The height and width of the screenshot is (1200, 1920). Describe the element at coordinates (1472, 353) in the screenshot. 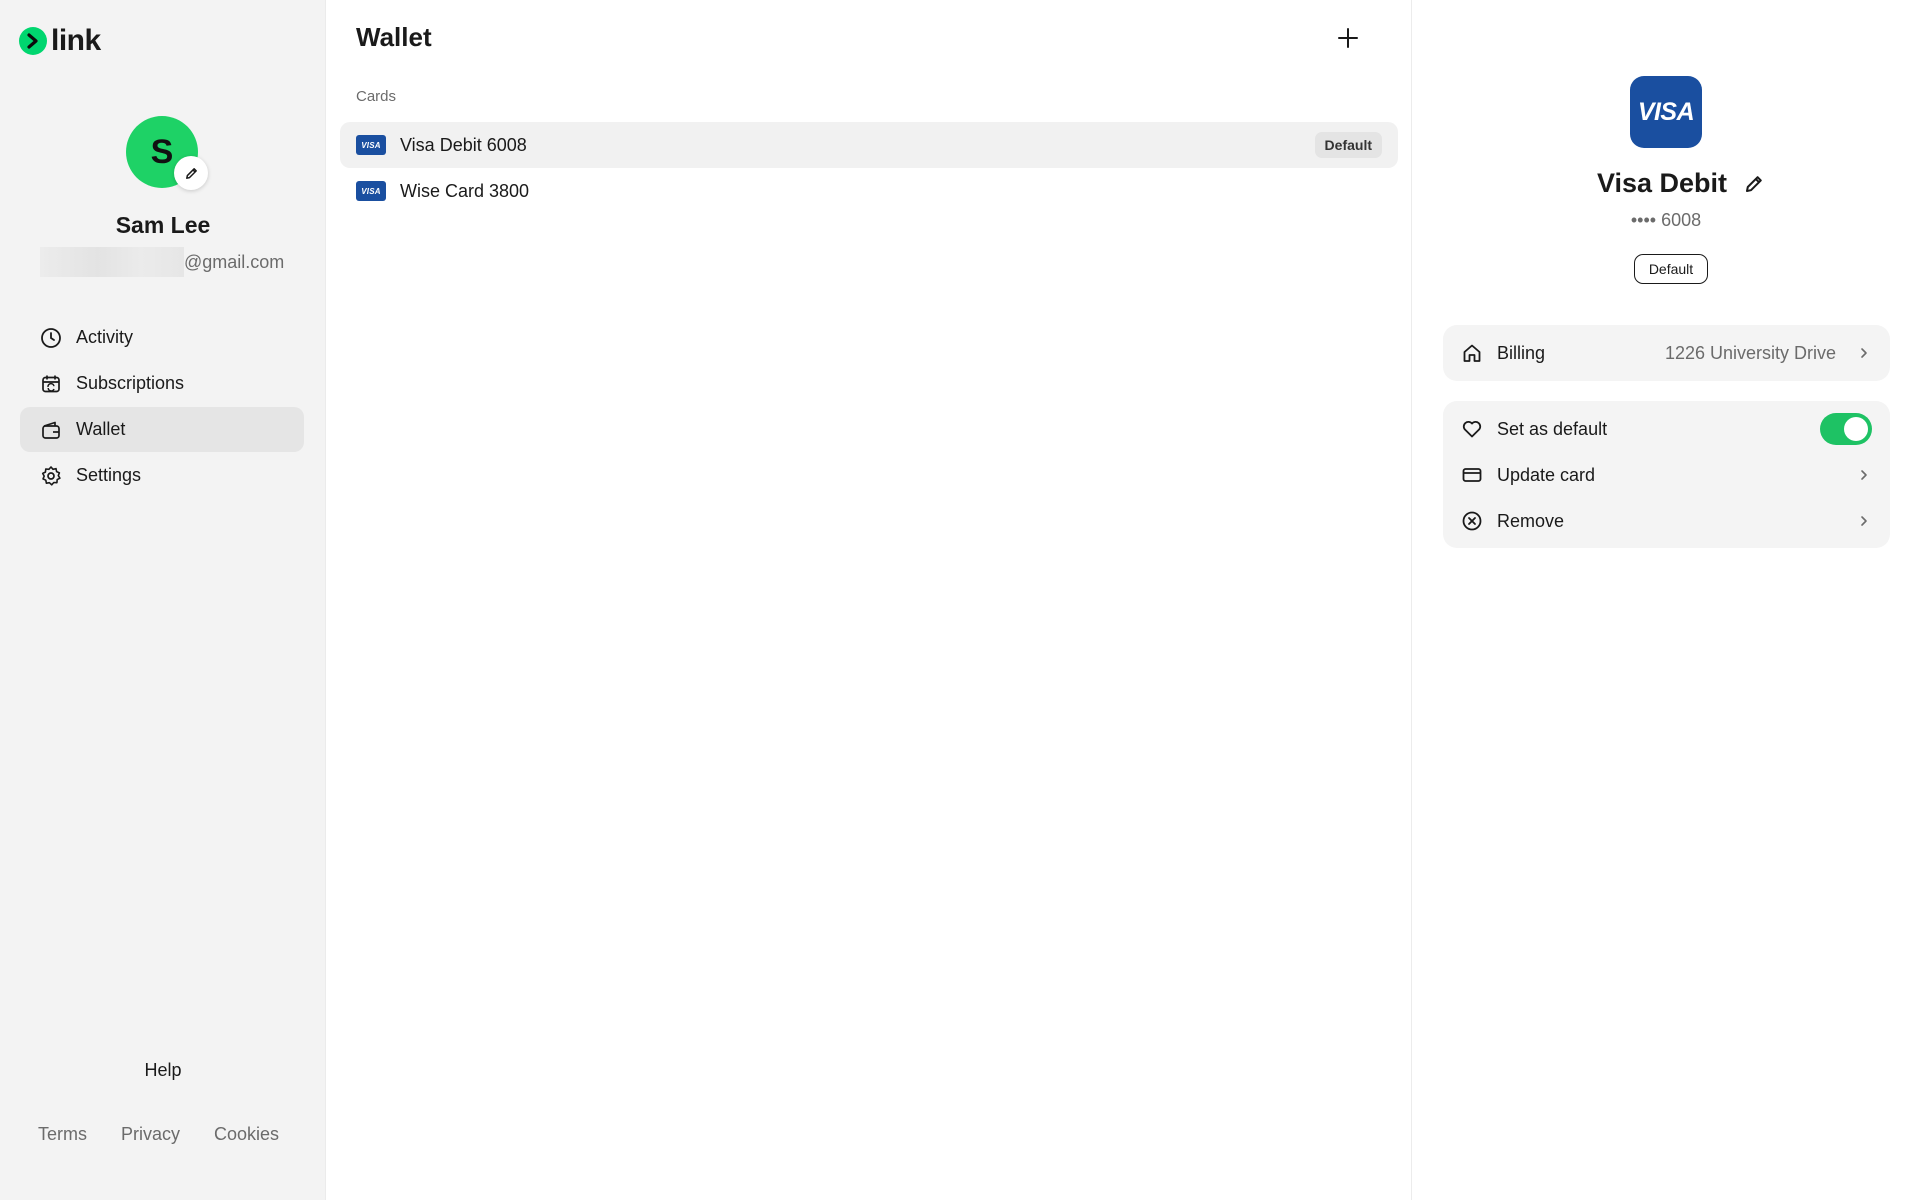

I see `home-icon` at that location.